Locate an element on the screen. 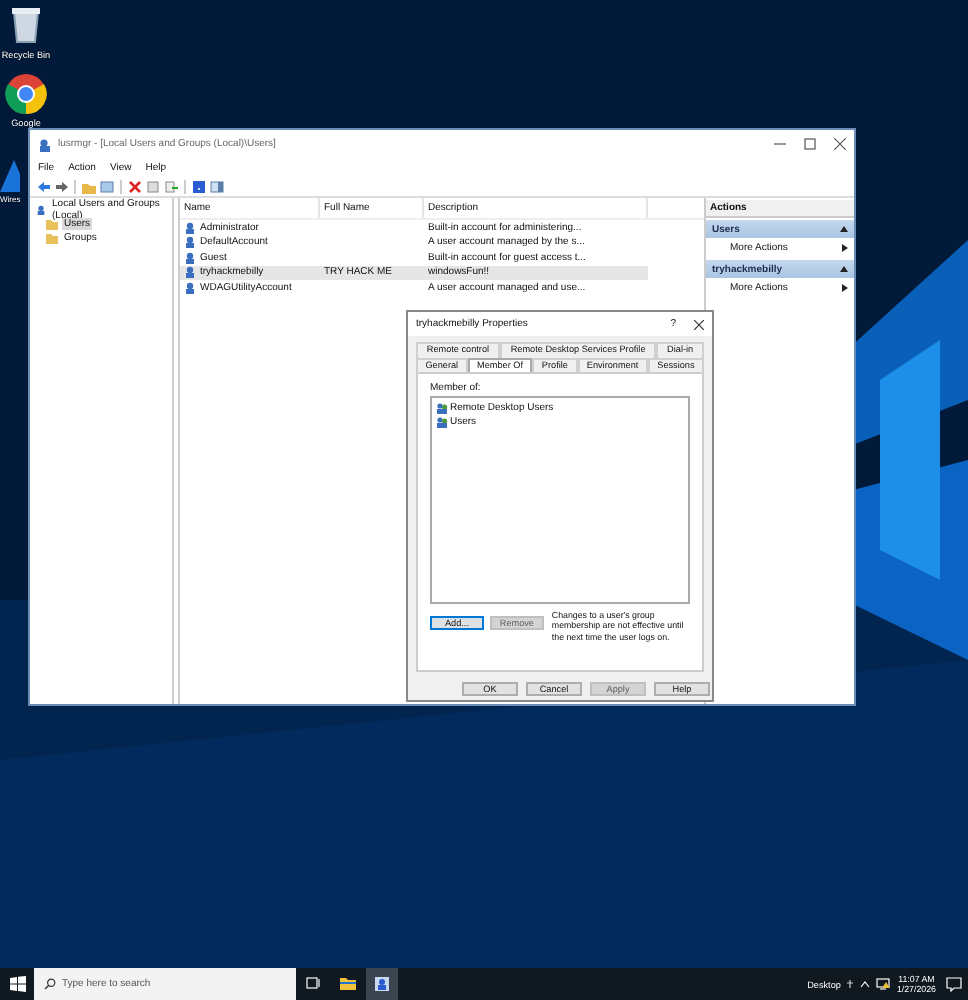  panel-icon is located at coordinates (217, 186).